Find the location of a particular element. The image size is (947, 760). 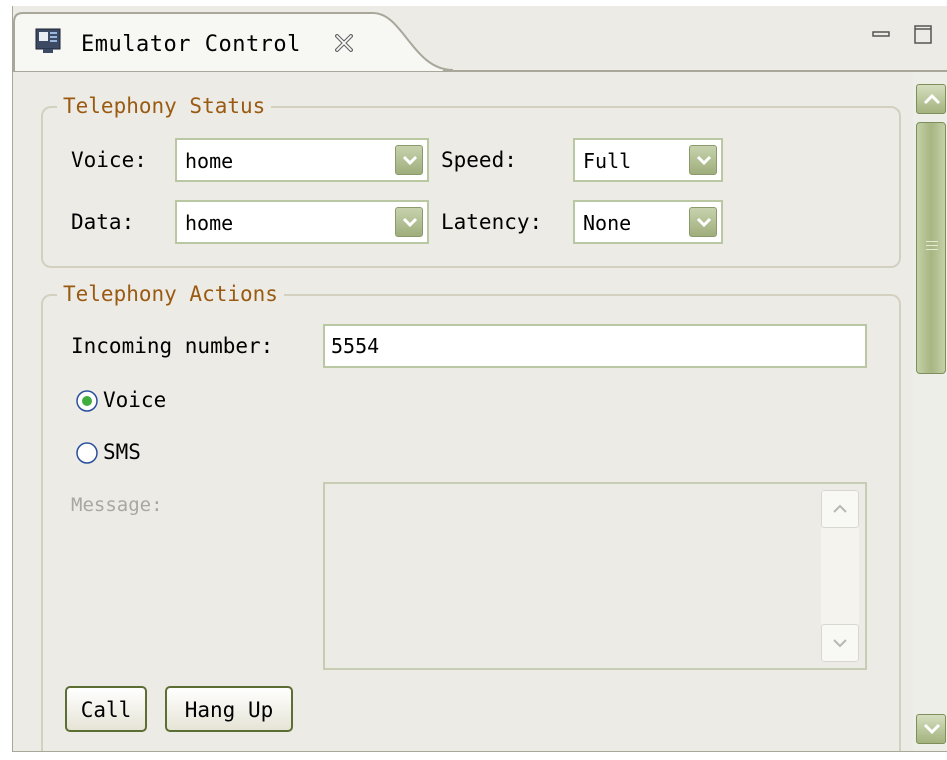

data-select: home is located at coordinates (302, 222).